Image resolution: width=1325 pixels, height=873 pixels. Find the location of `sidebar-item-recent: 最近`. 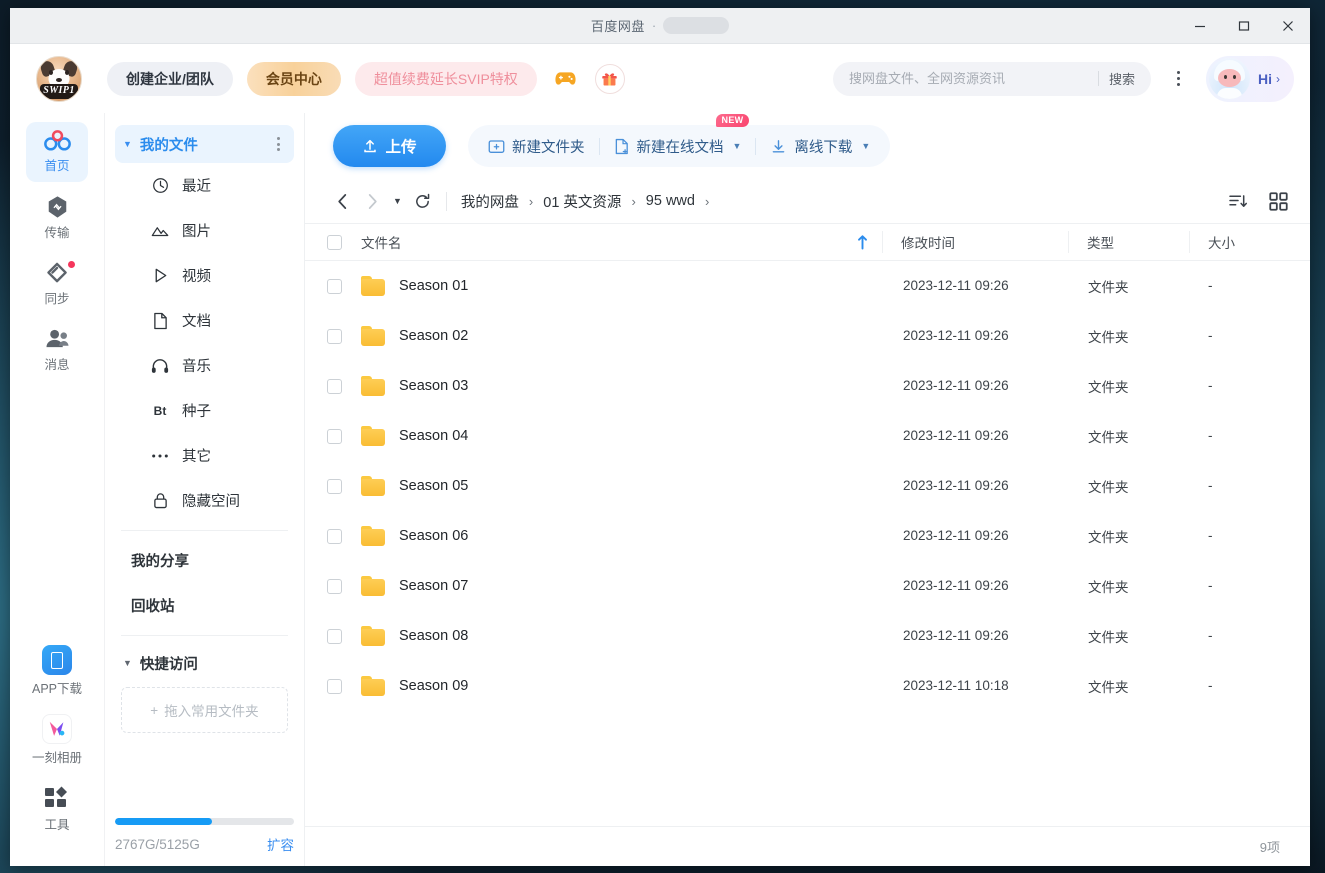

sidebar-item-recent: 最近 is located at coordinates (204, 185).